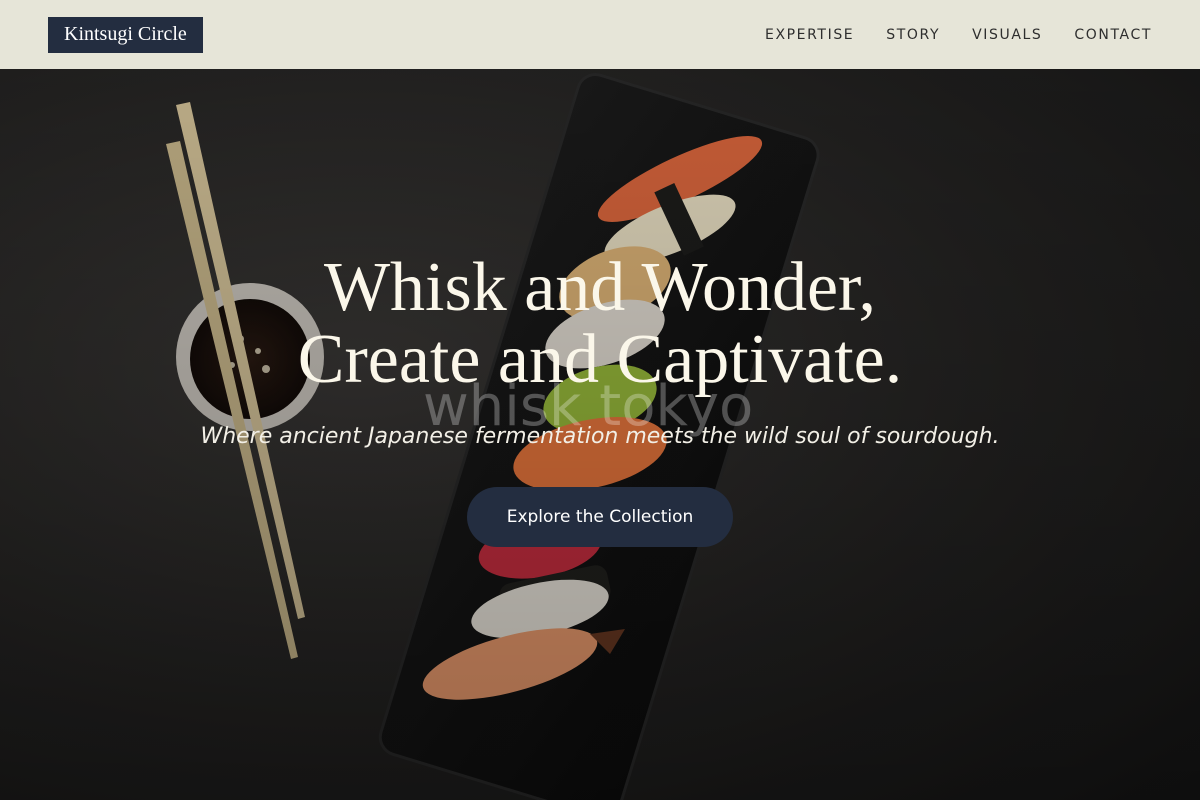  I want to click on logo: Kintsugi Circle, so click(125, 34).